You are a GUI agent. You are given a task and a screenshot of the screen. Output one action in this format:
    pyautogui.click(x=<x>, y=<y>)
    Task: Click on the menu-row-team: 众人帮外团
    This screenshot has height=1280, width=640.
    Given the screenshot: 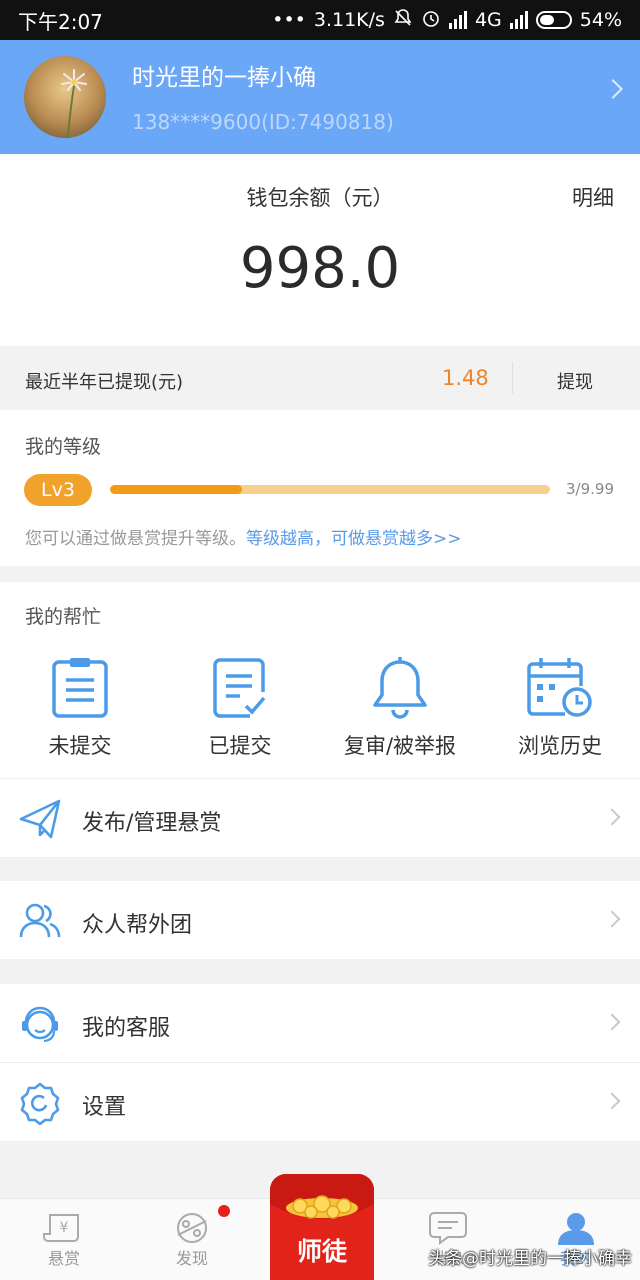 What is the action you would take?
    pyautogui.click(x=320, y=920)
    